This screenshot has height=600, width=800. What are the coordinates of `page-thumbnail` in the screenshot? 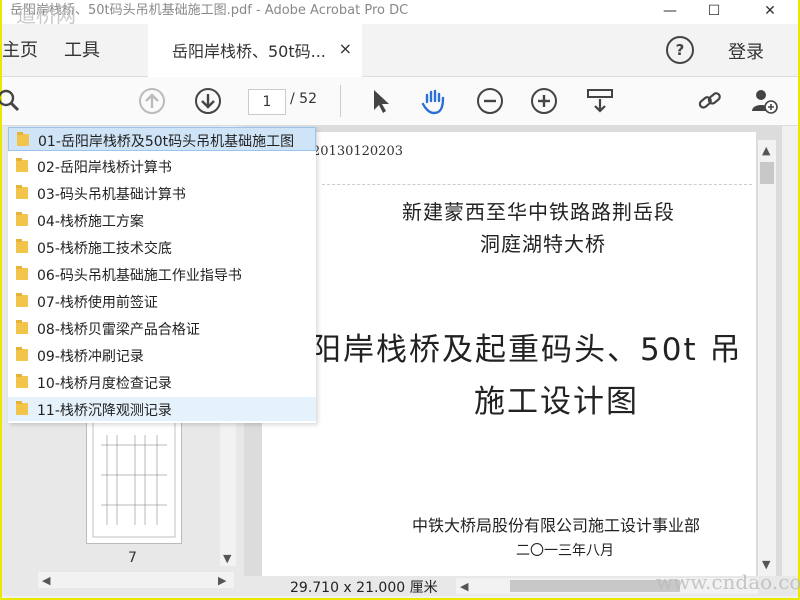 It's located at (134, 479).